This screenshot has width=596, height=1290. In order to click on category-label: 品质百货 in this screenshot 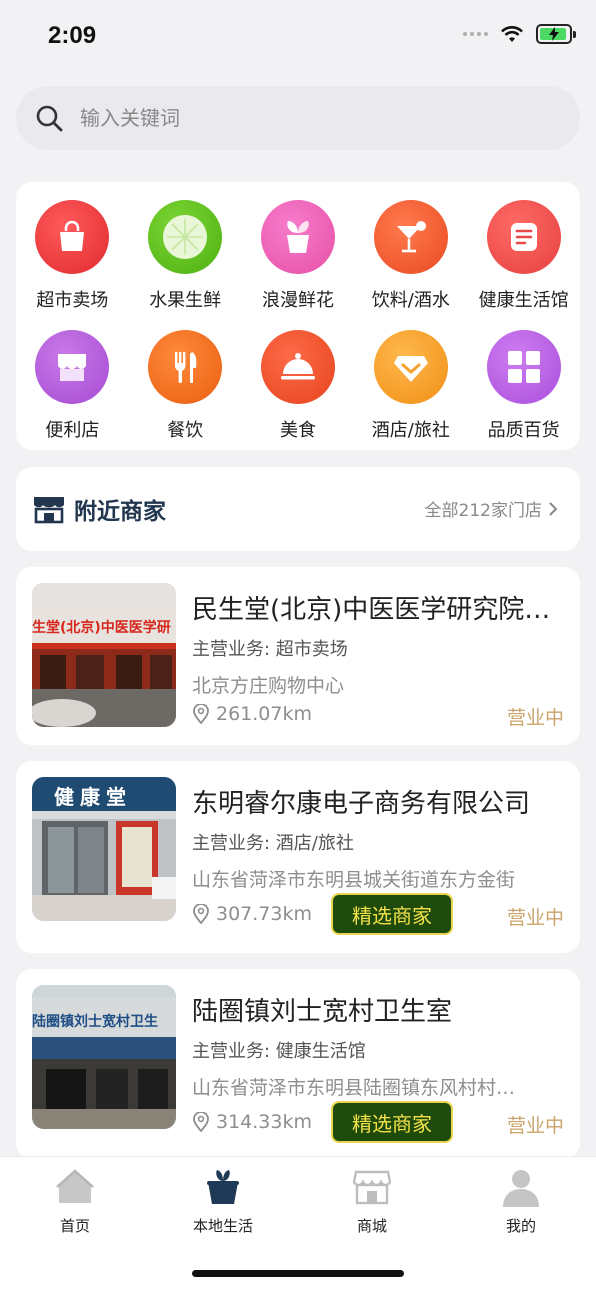, I will do `click(523, 430)`.